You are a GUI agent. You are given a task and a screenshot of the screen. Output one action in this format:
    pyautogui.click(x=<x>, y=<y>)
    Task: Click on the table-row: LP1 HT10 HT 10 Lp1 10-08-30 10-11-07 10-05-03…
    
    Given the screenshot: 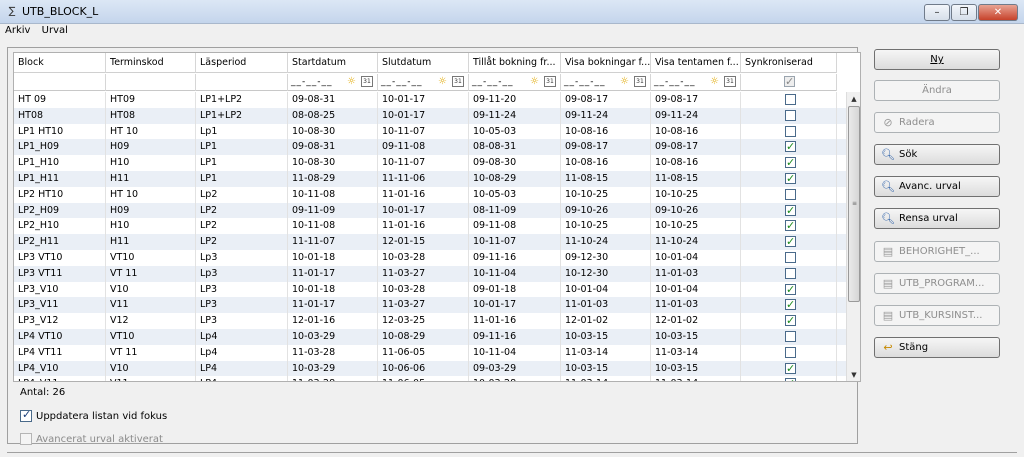 What is the action you would take?
    pyautogui.click(x=430, y=131)
    